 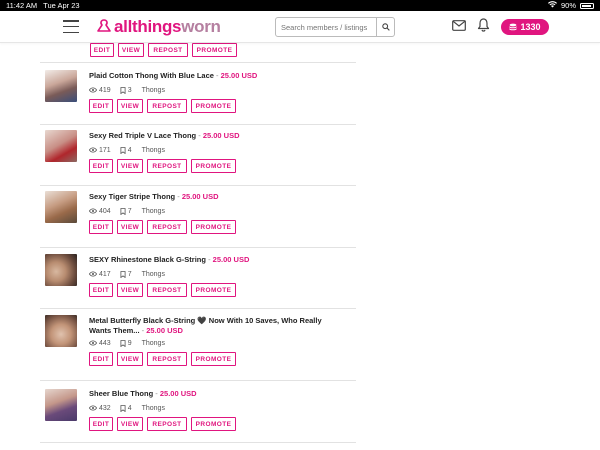 What do you see at coordinates (105, 274) in the screenshot?
I see `view-count: 417` at bounding box center [105, 274].